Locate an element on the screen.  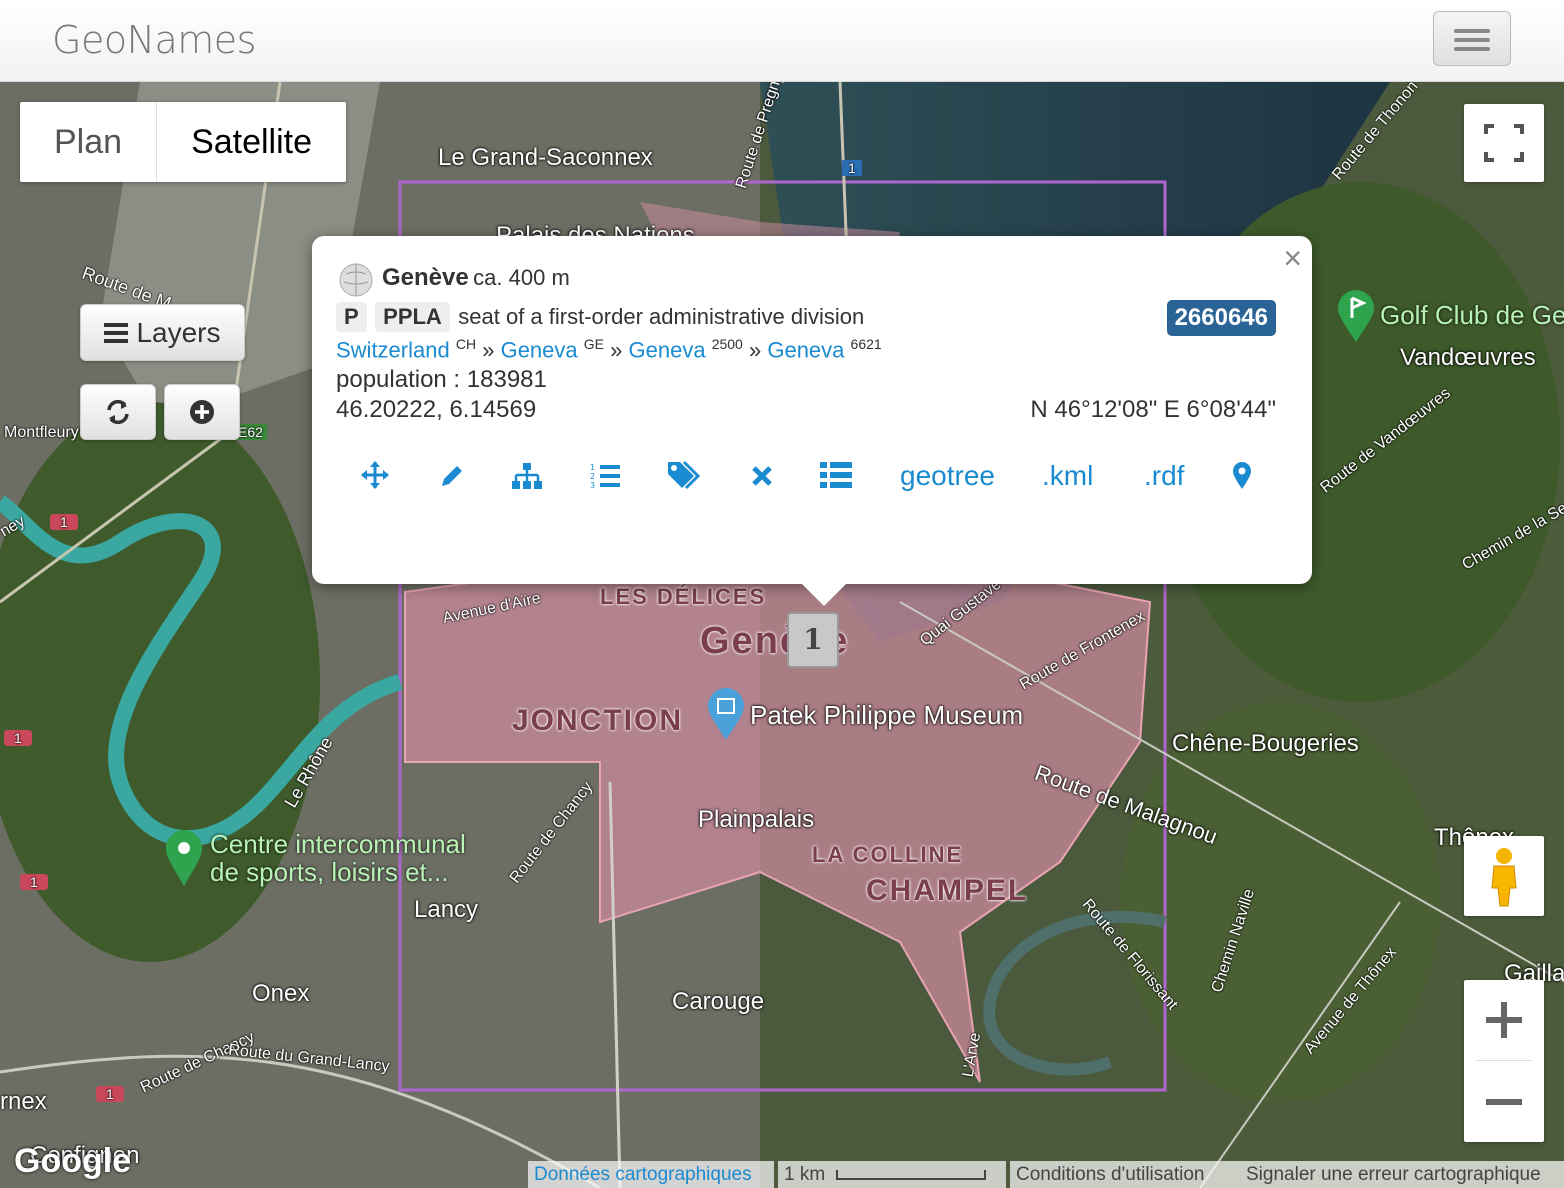
pegman-icon is located at coordinates (1504, 877).